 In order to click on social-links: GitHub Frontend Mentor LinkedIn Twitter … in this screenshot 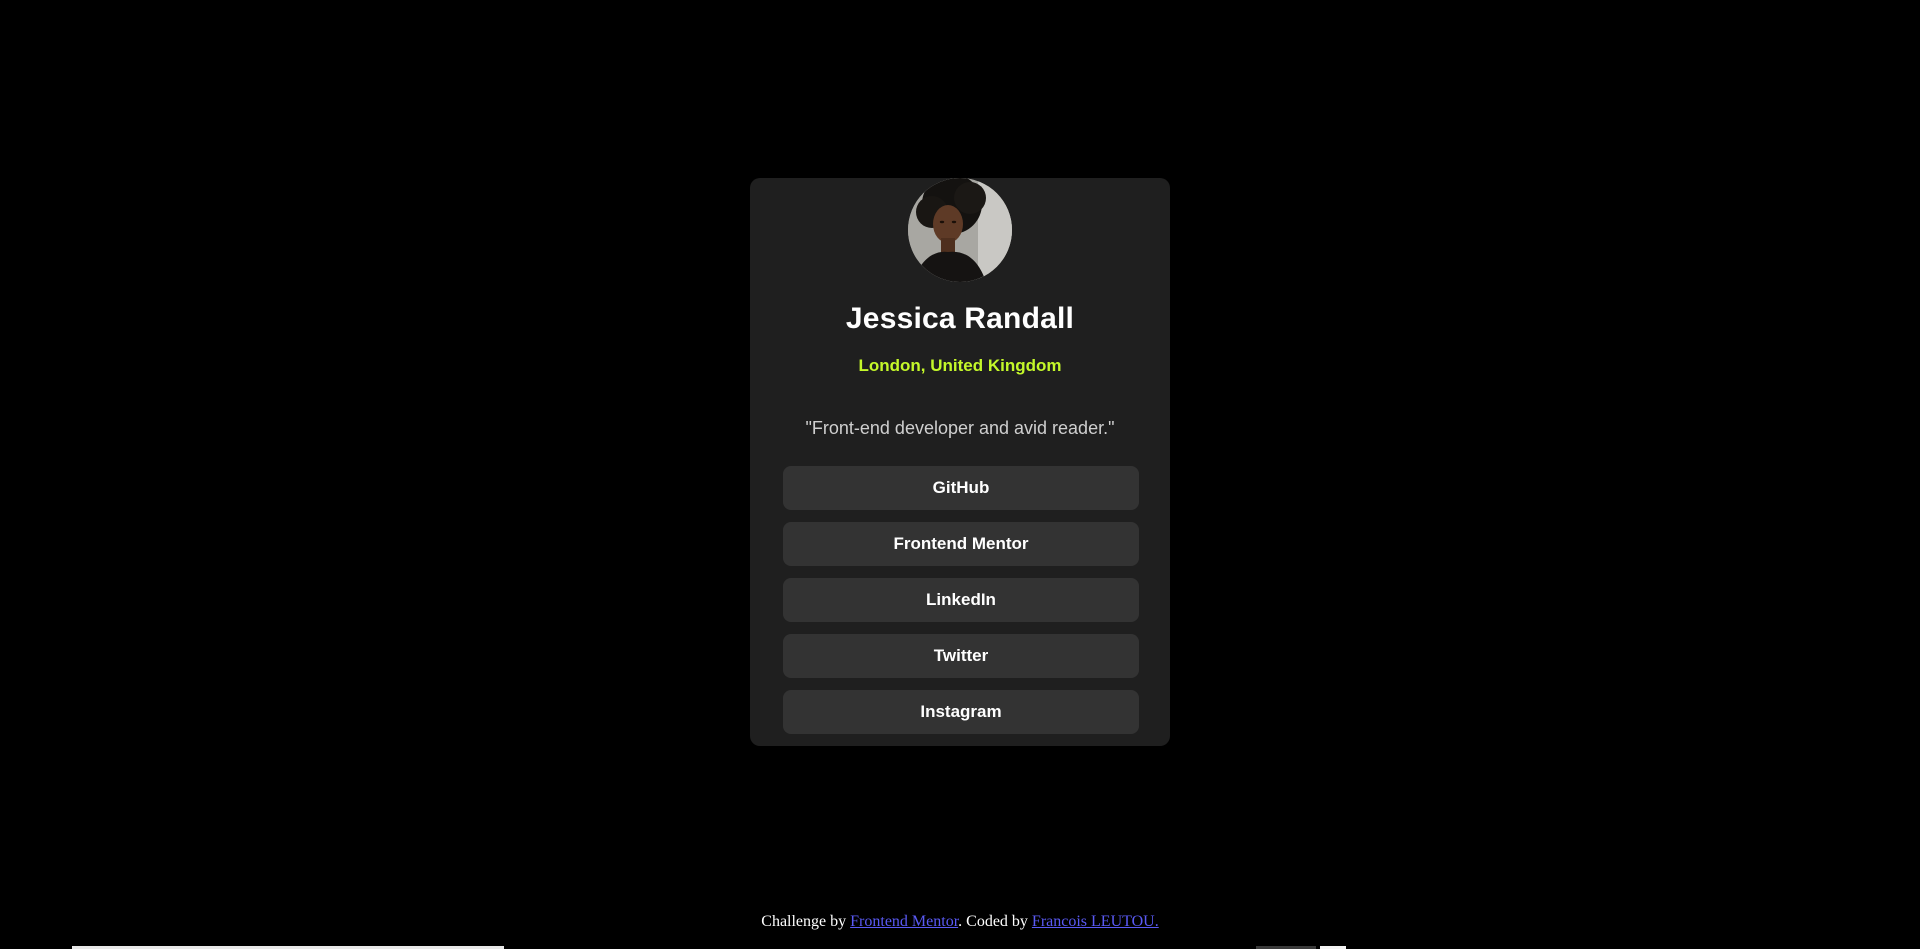, I will do `click(961, 606)`.